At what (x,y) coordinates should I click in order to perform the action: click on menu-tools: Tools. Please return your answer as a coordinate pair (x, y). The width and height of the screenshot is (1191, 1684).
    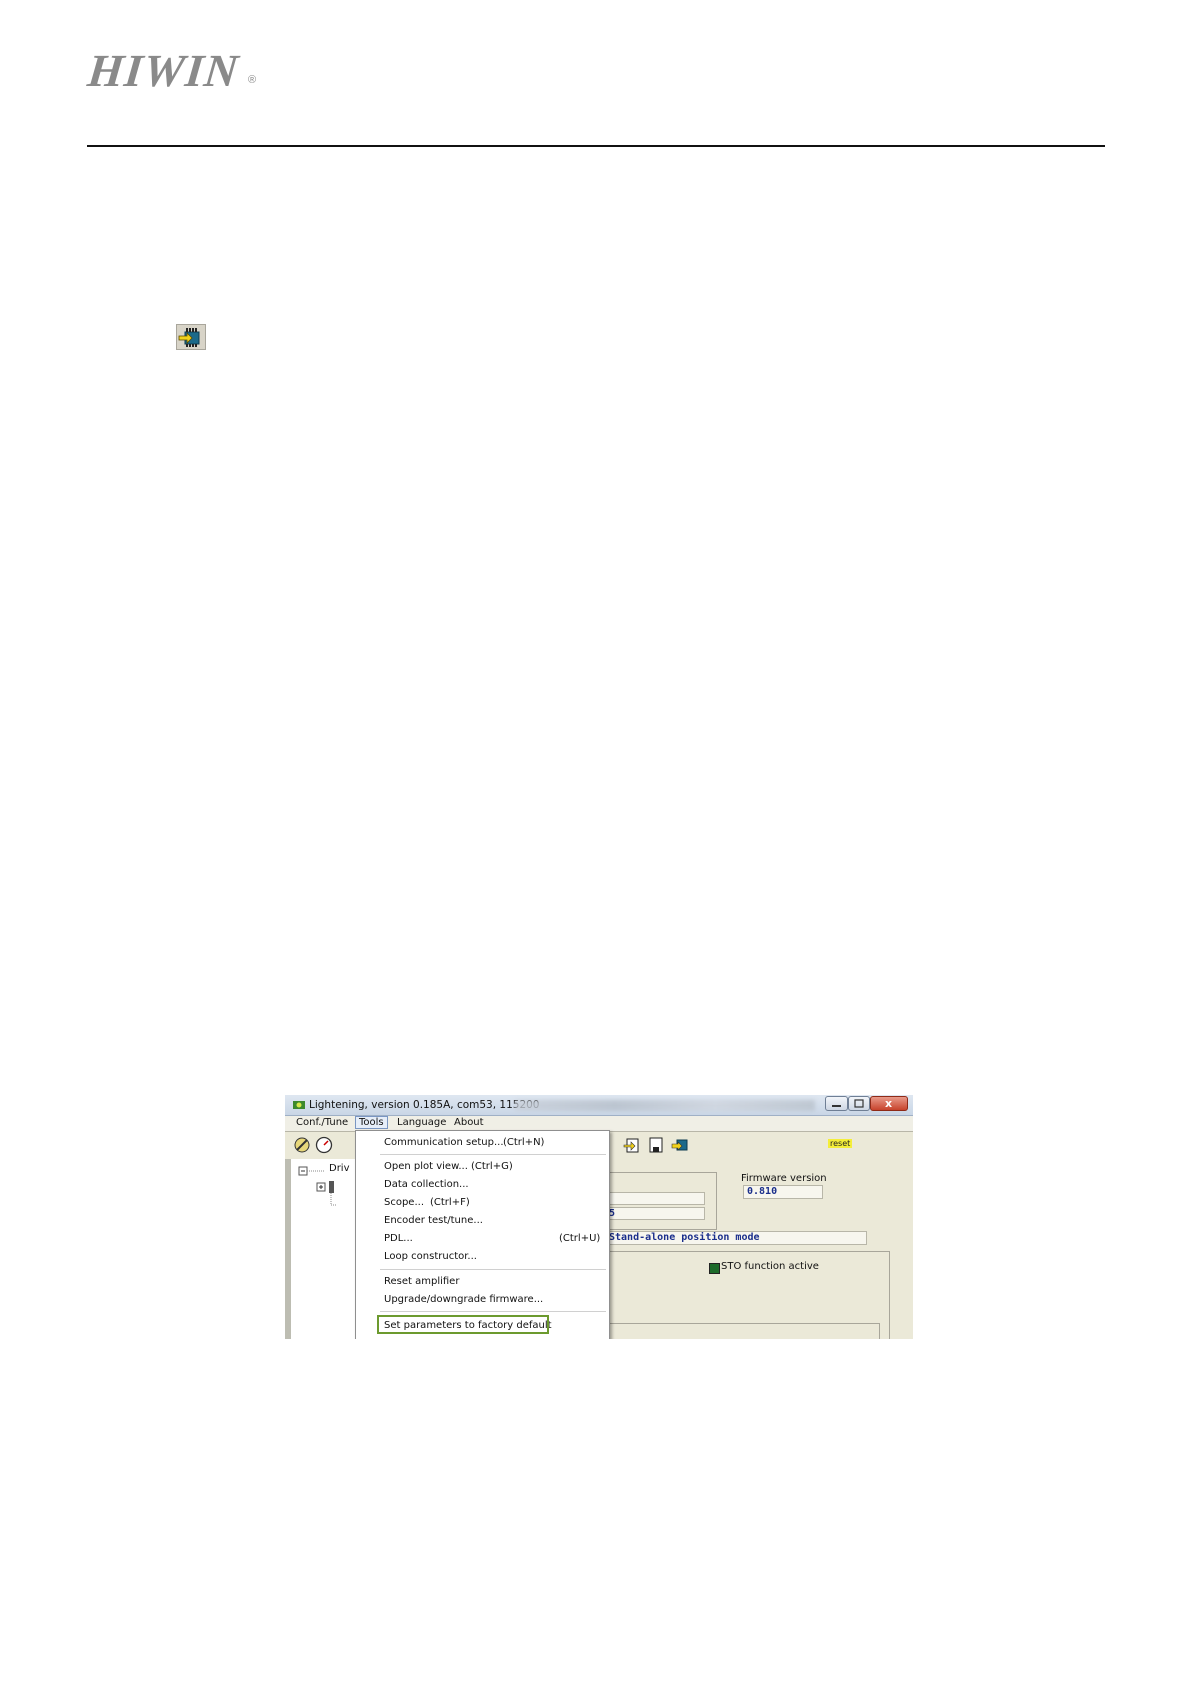
    Looking at the image, I should click on (371, 1122).